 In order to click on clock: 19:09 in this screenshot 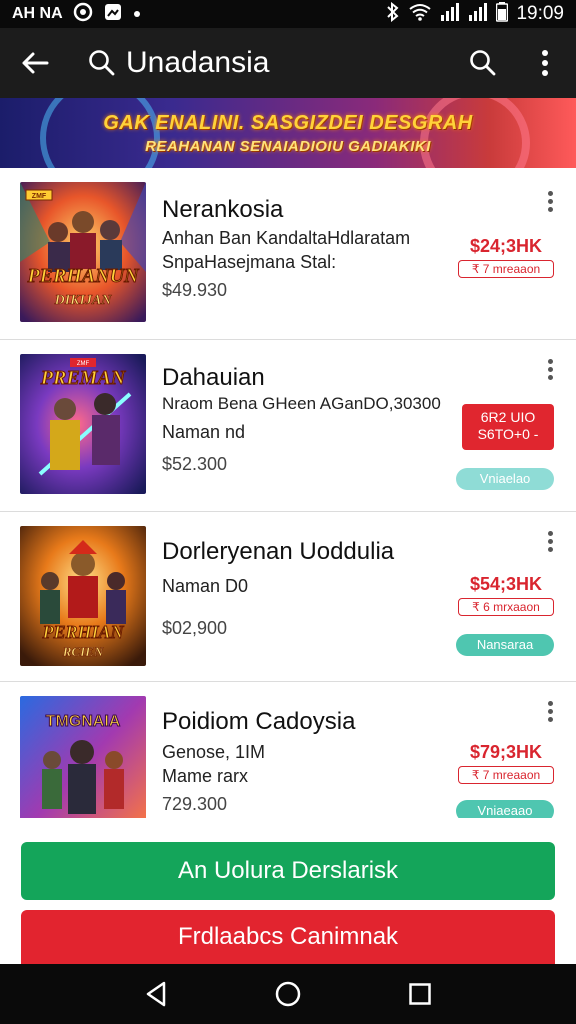, I will do `click(540, 13)`.